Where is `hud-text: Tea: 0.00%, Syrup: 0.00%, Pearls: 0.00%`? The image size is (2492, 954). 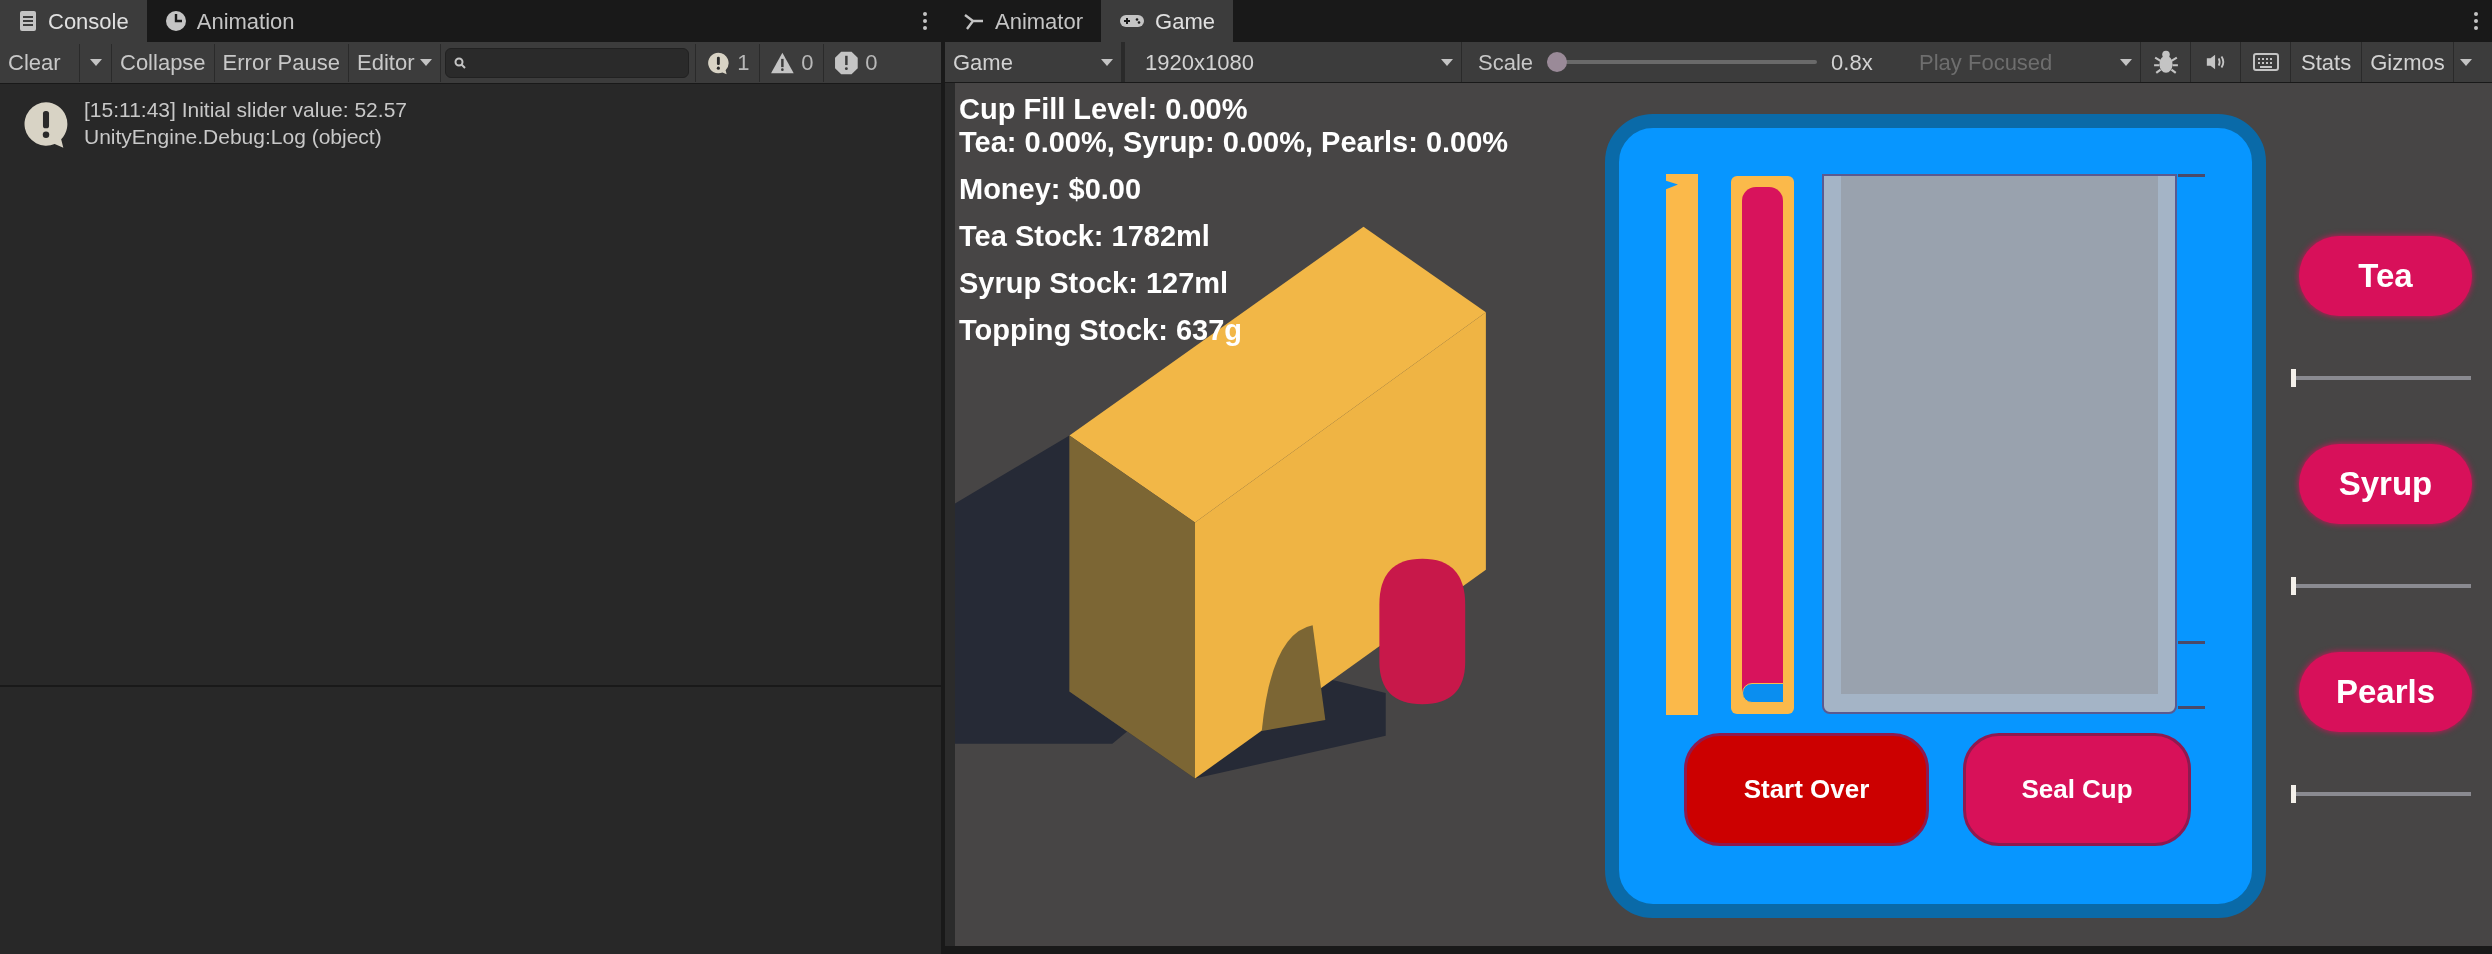 hud-text: Tea: 0.00%, Syrup: 0.00%, Pearls: 0.00% is located at coordinates (1234, 142).